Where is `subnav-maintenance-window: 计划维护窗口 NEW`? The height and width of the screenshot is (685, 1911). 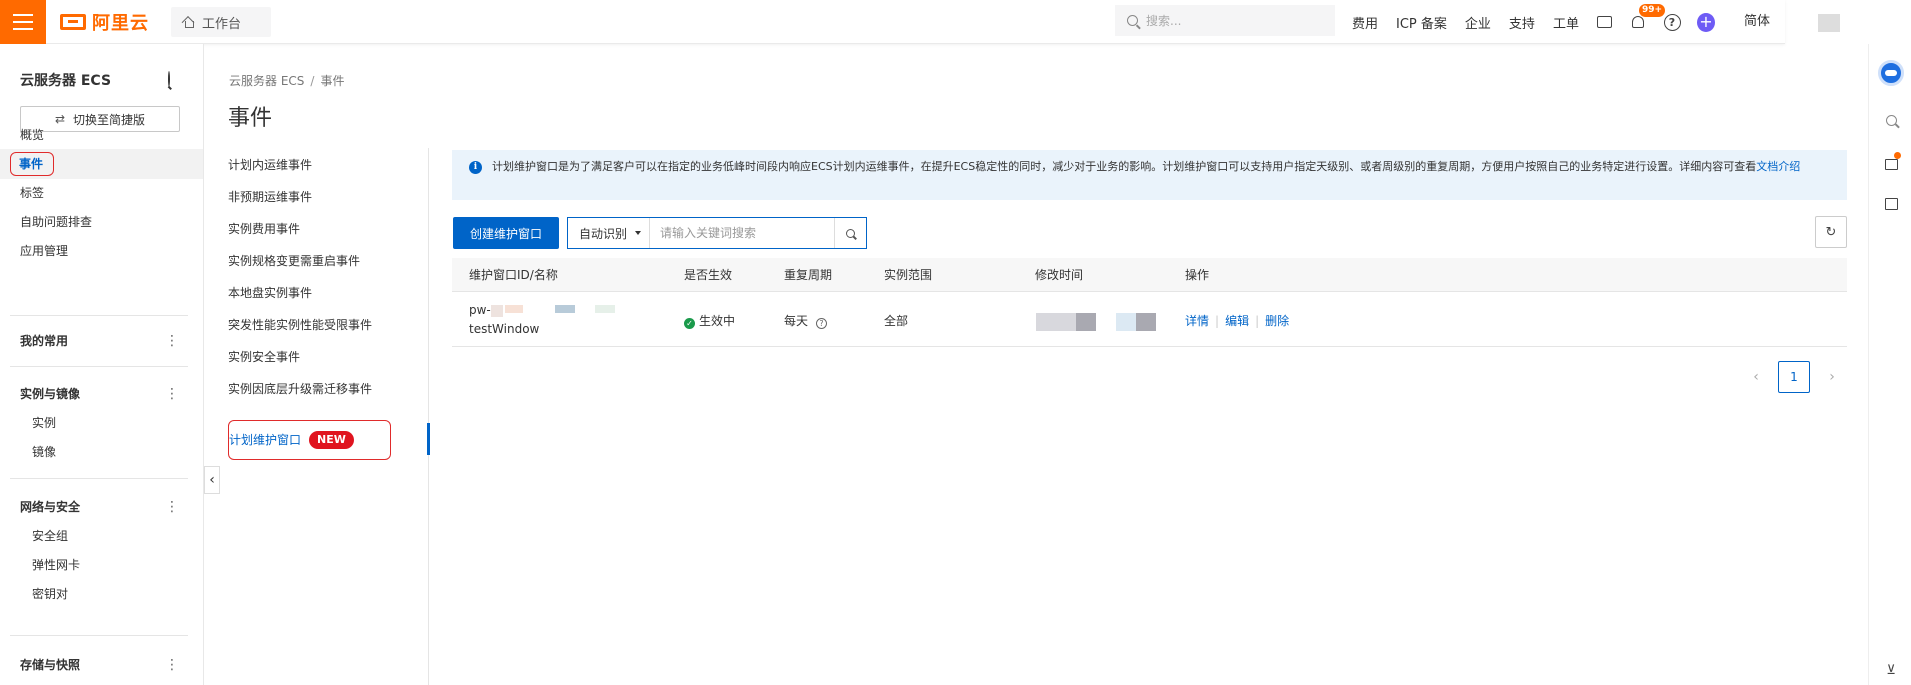
subnav-maintenance-window: 计划维护窗口 NEW is located at coordinates (309, 440).